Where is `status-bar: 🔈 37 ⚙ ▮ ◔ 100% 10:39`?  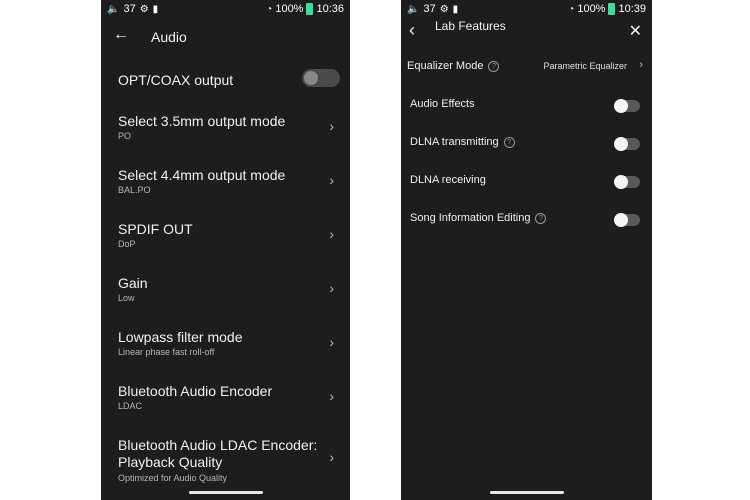 status-bar: 🔈 37 ⚙ ▮ ◔ 100% 10:39 is located at coordinates (526, 9).